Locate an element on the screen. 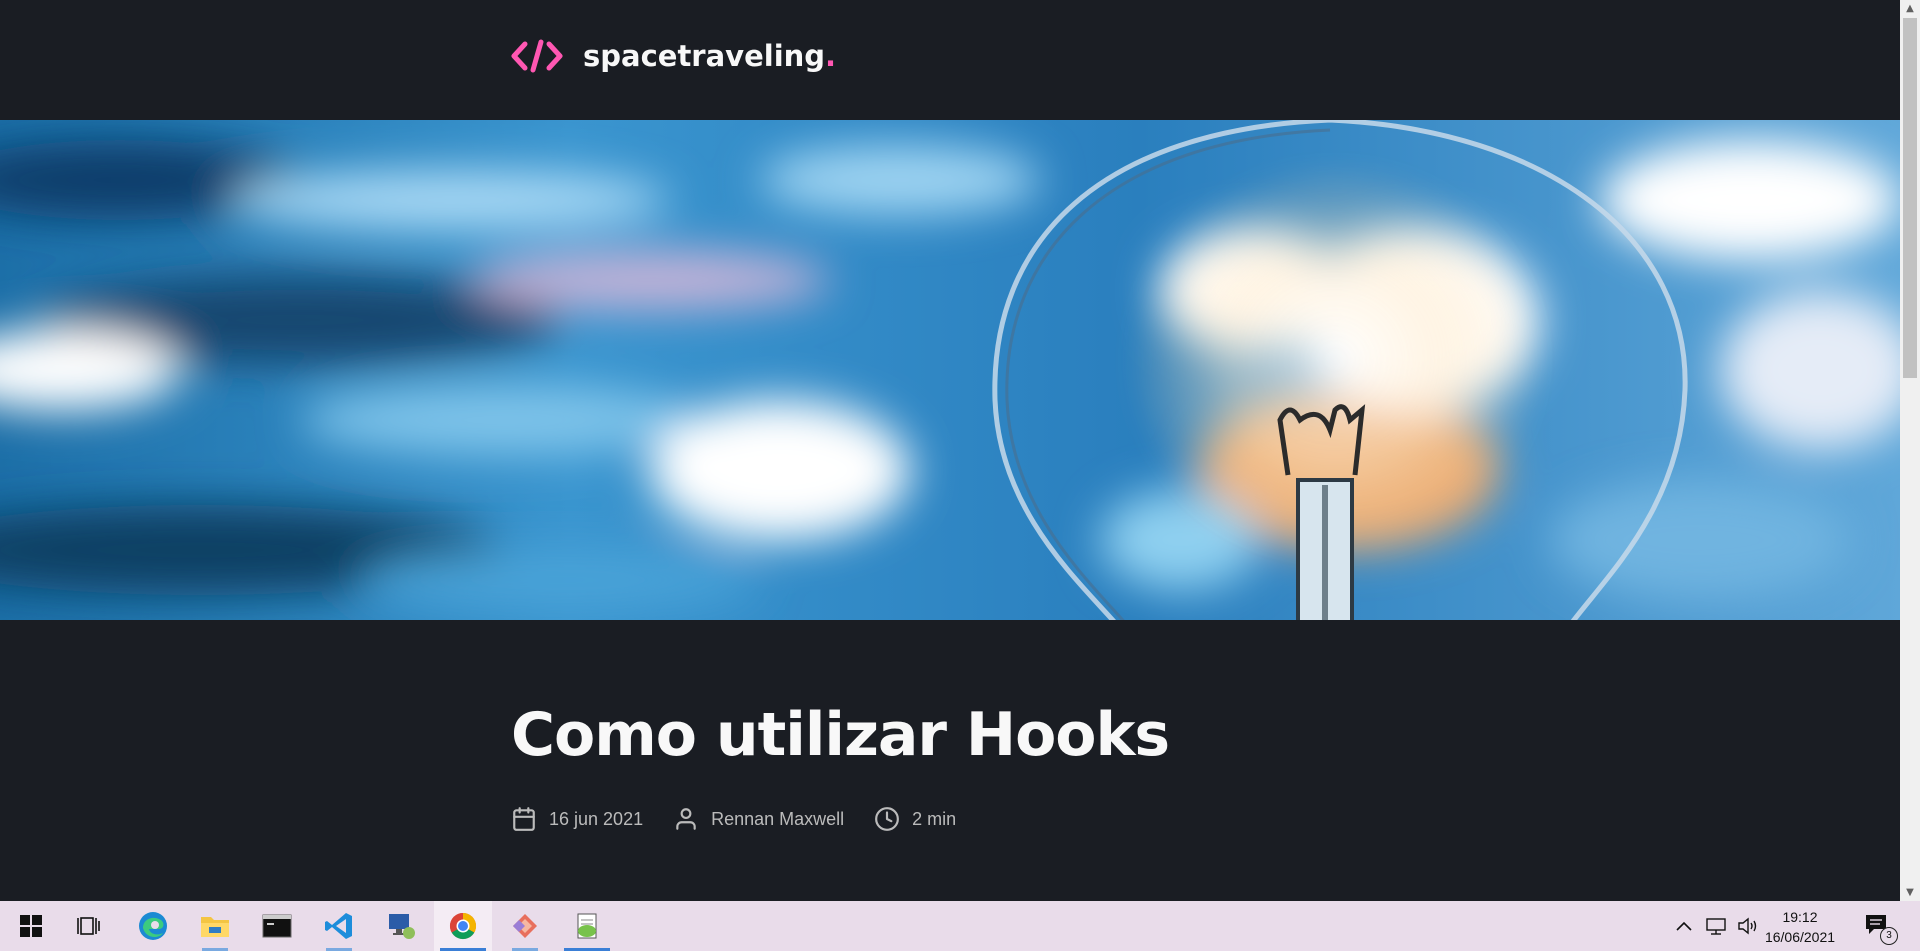 This screenshot has width=1920, height=951. notepad-icon is located at coordinates (587, 926).